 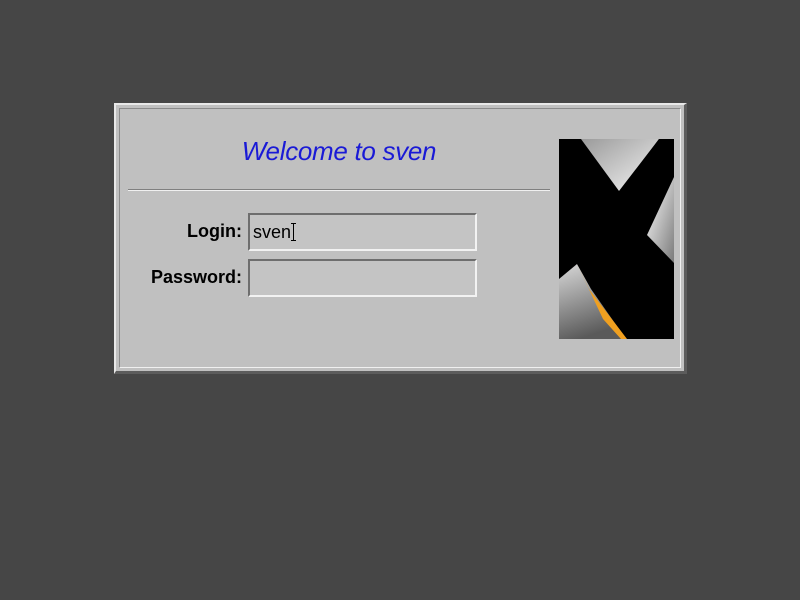 What do you see at coordinates (362, 278) in the screenshot?
I see `password-input` at bounding box center [362, 278].